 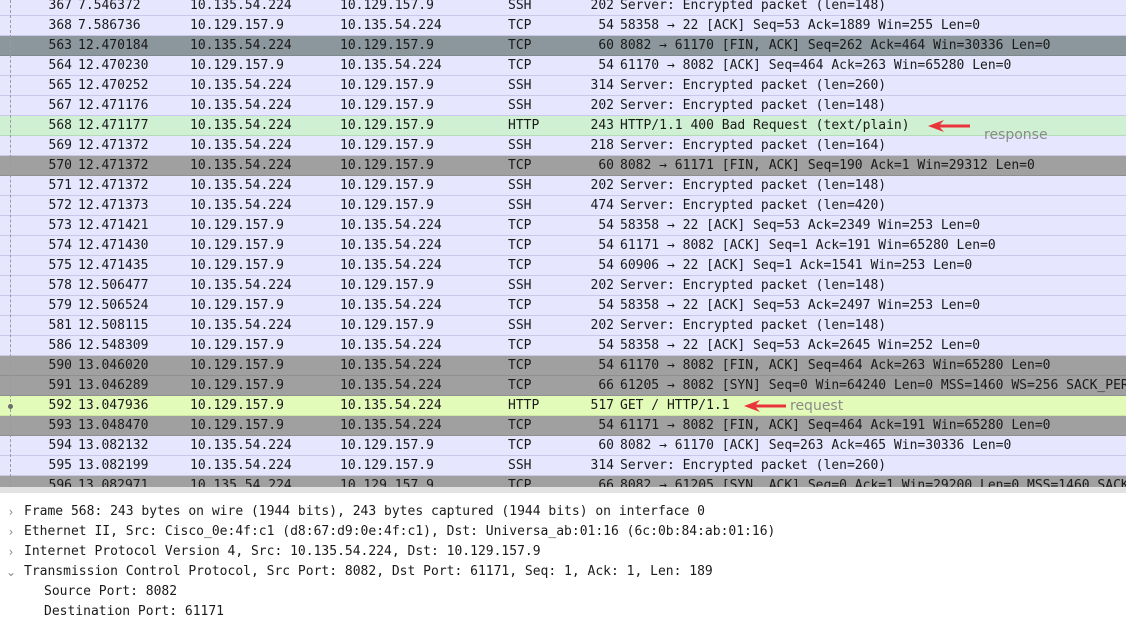 I want to click on packet-time: 12.471421, so click(x=113, y=225).